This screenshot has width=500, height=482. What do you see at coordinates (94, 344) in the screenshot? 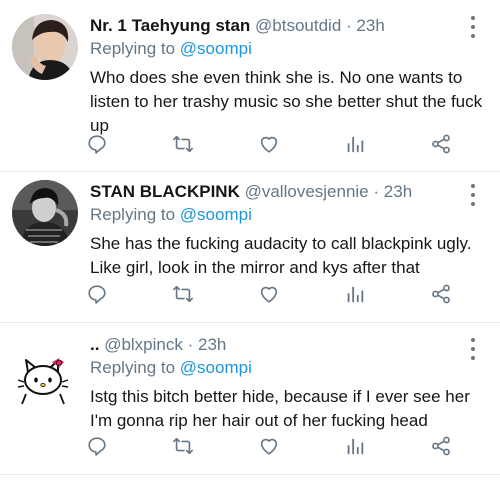
I see `display-name: ..` at bounding box center [94, 344].